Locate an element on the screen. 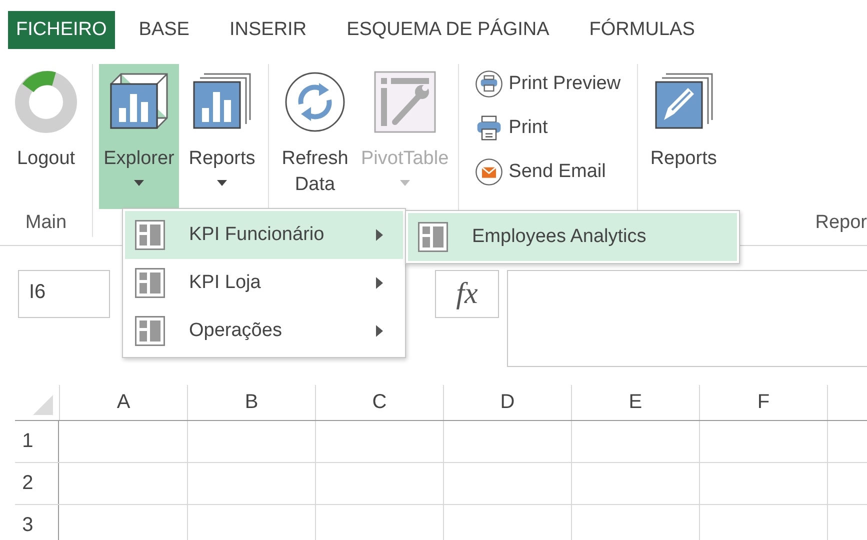 This screenshot has height=540, width=867. print-preview-icon is located at coordinates (488, 84).